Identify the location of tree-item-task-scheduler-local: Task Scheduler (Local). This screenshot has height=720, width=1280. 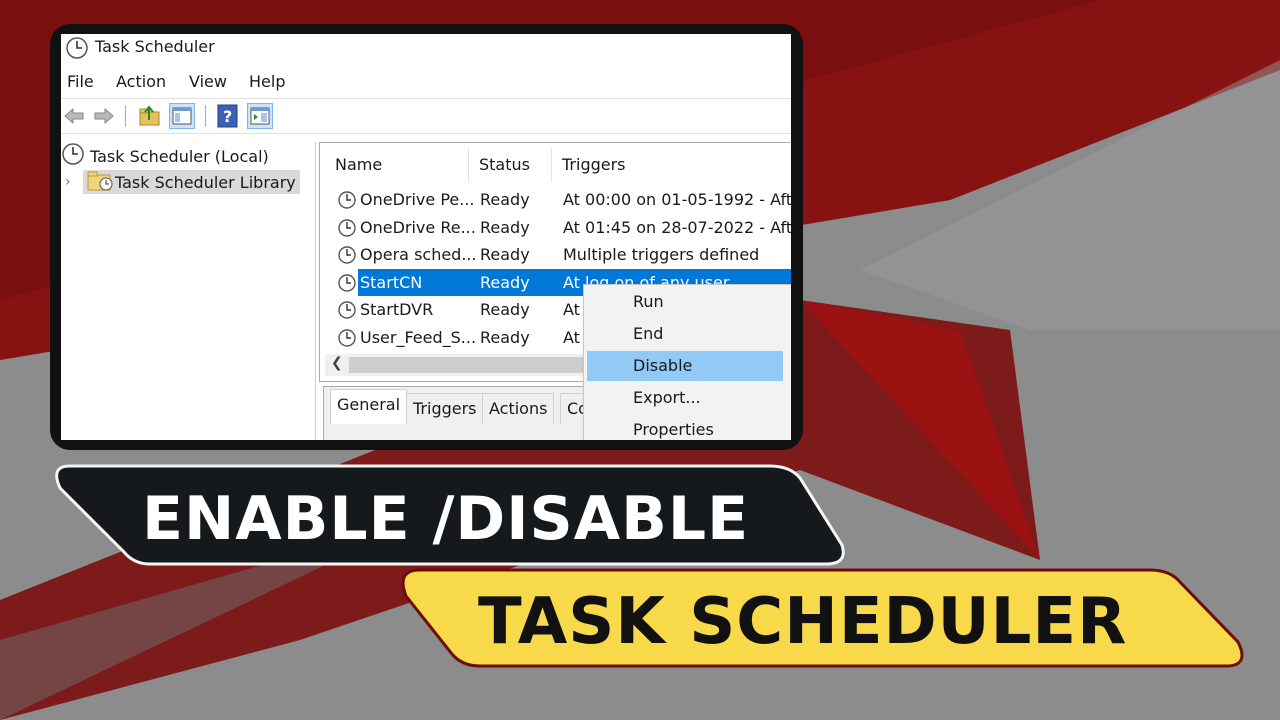
(165, 156).